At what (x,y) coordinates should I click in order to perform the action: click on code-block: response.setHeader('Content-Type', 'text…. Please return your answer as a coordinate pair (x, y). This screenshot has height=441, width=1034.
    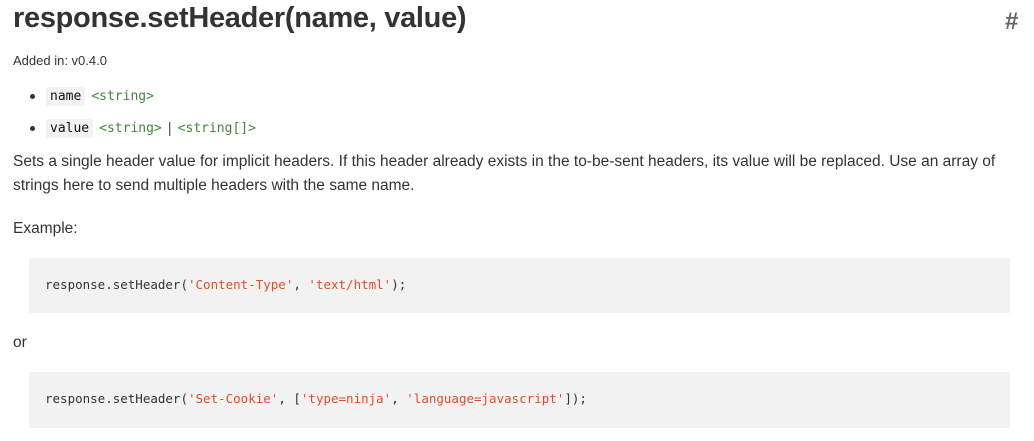
    Looking at the image, I should click on (519, 285).